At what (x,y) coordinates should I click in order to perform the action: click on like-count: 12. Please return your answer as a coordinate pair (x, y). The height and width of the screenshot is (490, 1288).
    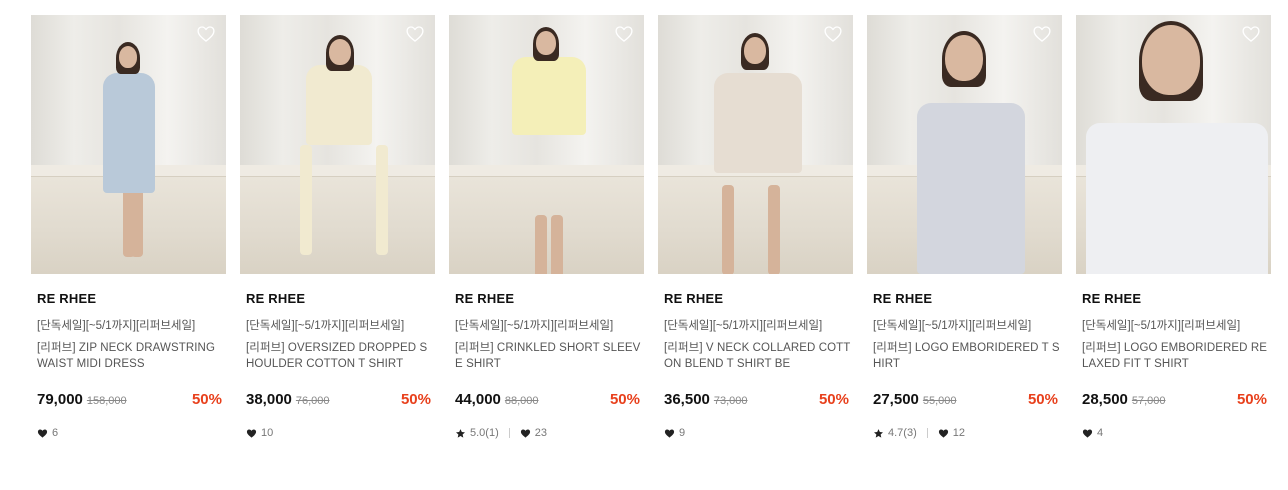
    Looking at the image, I should click on (951, 433).